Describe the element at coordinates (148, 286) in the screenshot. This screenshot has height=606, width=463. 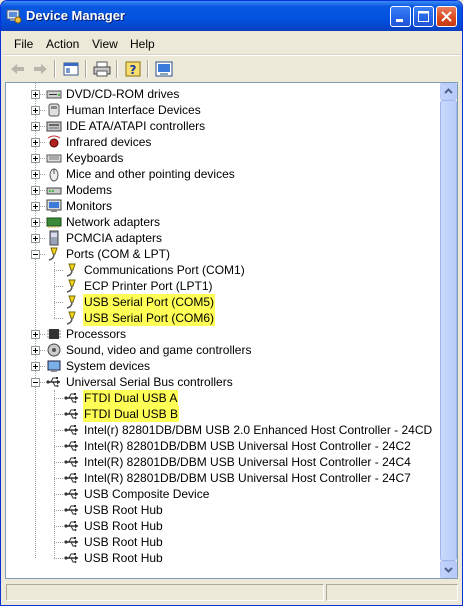
I see `tree-item-label: ECP Printer Port (LPT1)` at that location.